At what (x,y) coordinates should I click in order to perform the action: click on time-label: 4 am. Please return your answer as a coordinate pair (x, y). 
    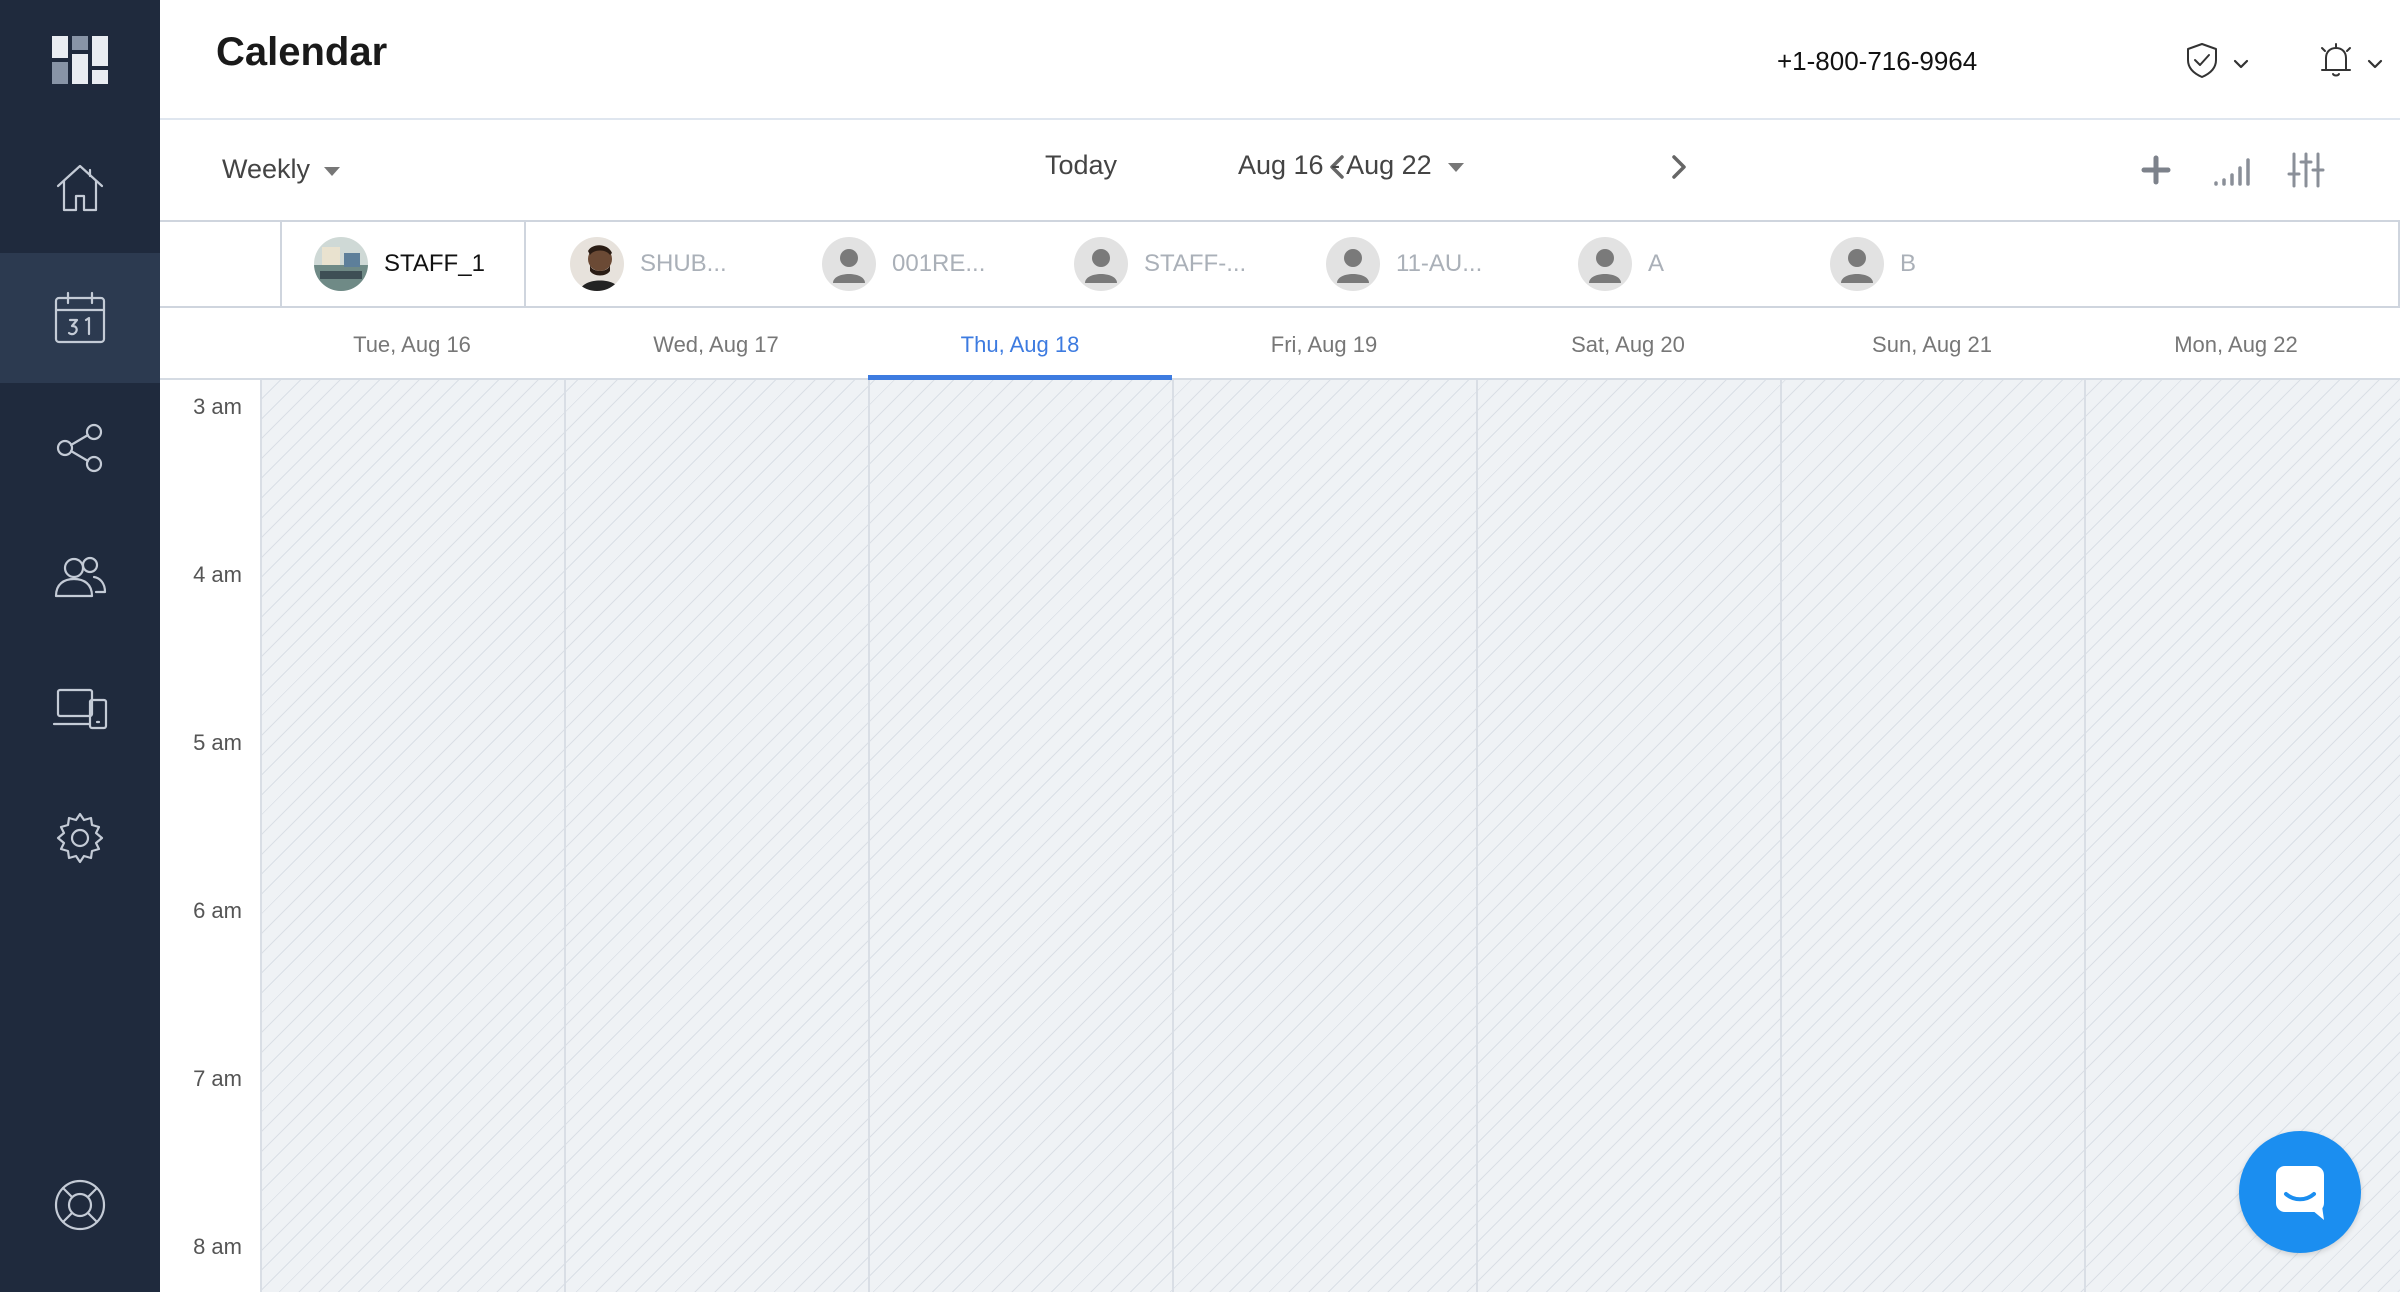
    Looking at the image, I should click on (217, 574).